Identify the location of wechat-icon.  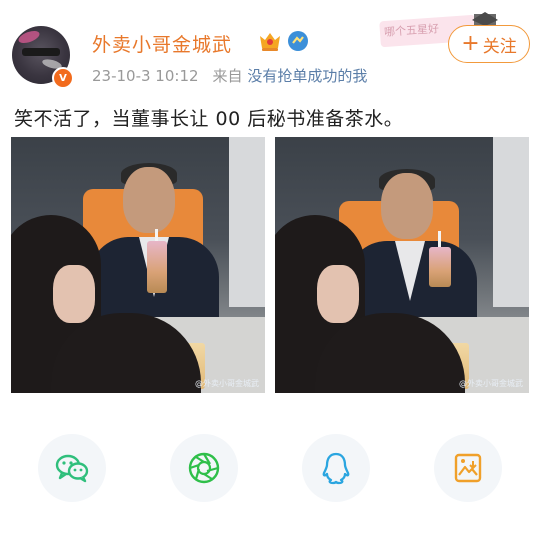
(72, 468).